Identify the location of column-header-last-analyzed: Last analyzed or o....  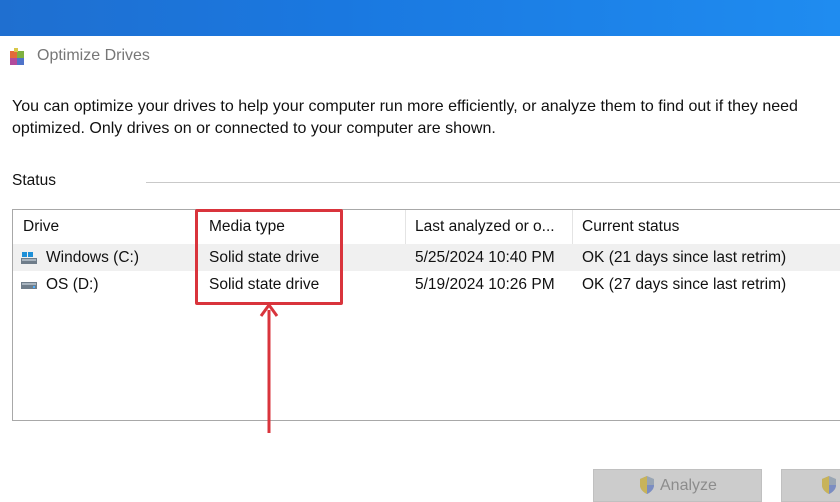
(488, 227).